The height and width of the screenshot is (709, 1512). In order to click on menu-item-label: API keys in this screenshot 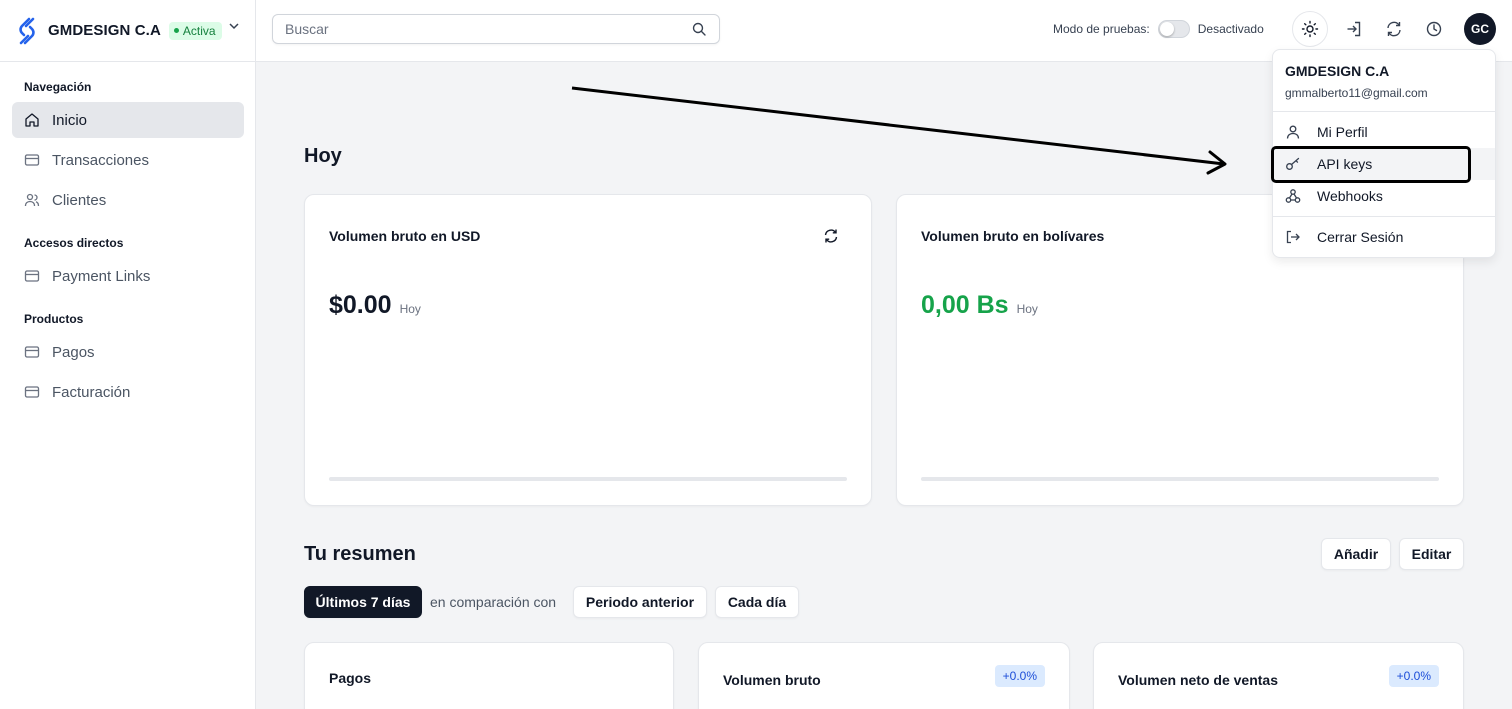, I will do `click(1345, 164)`.